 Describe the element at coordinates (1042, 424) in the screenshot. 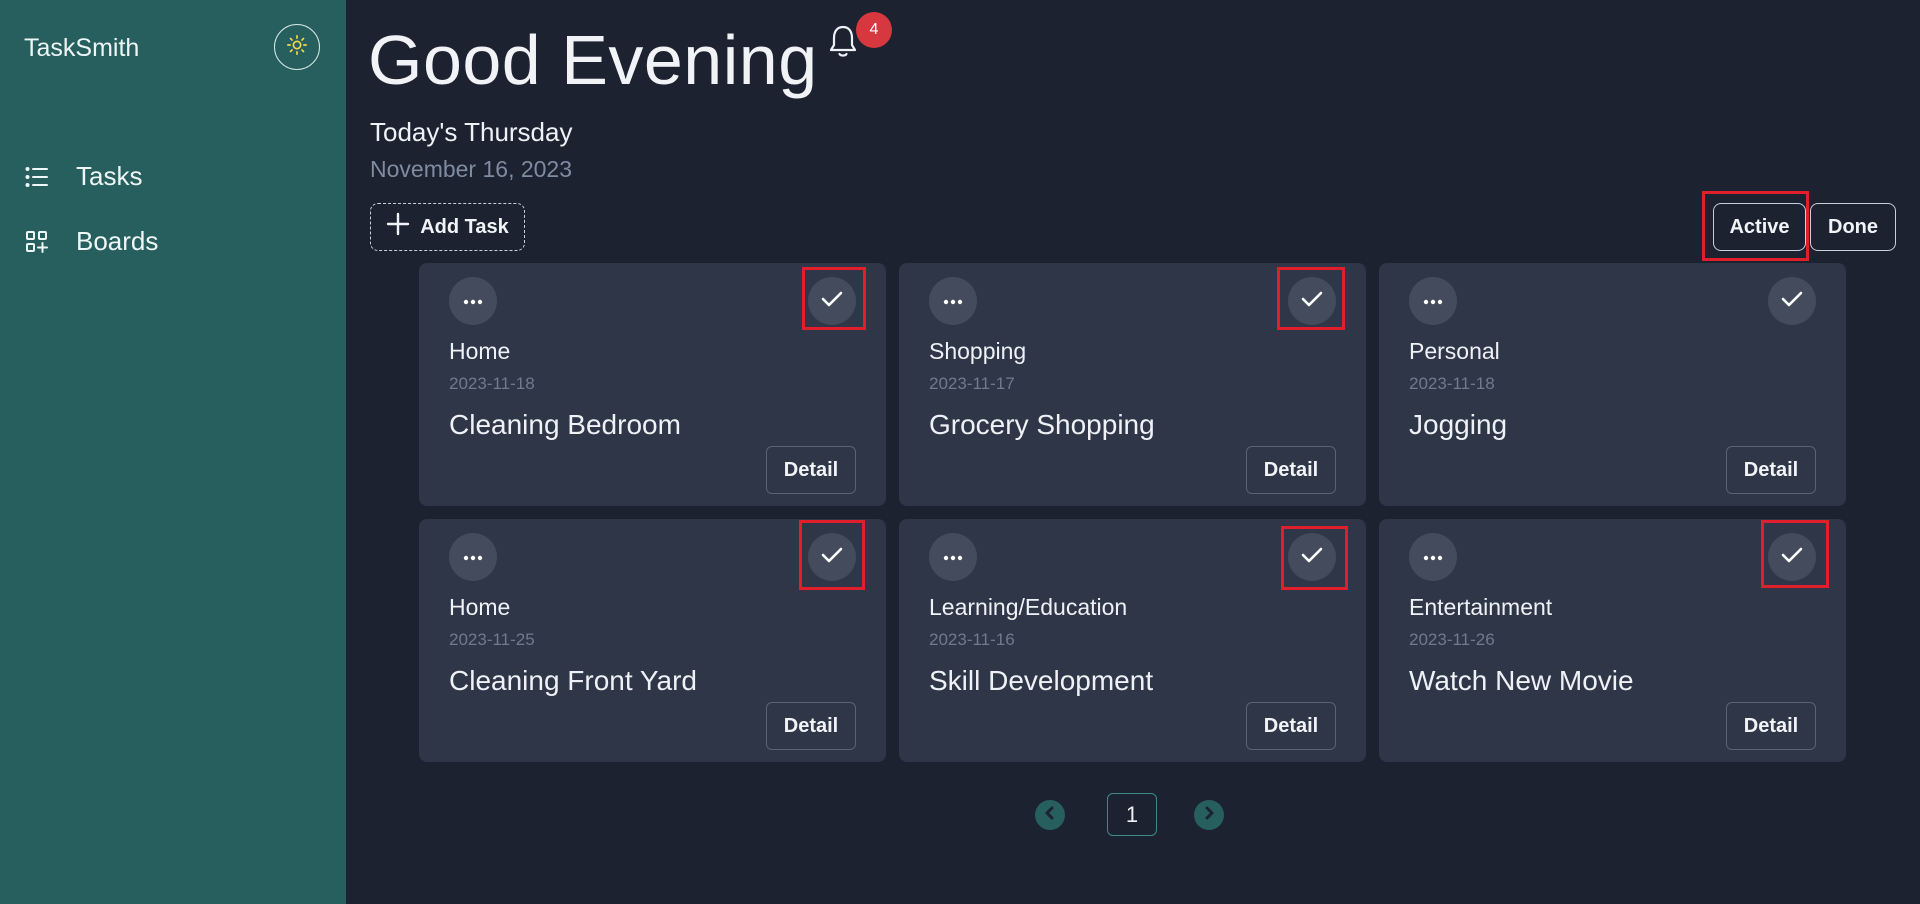

I see `task-title: Grocery Shopping` at that location.